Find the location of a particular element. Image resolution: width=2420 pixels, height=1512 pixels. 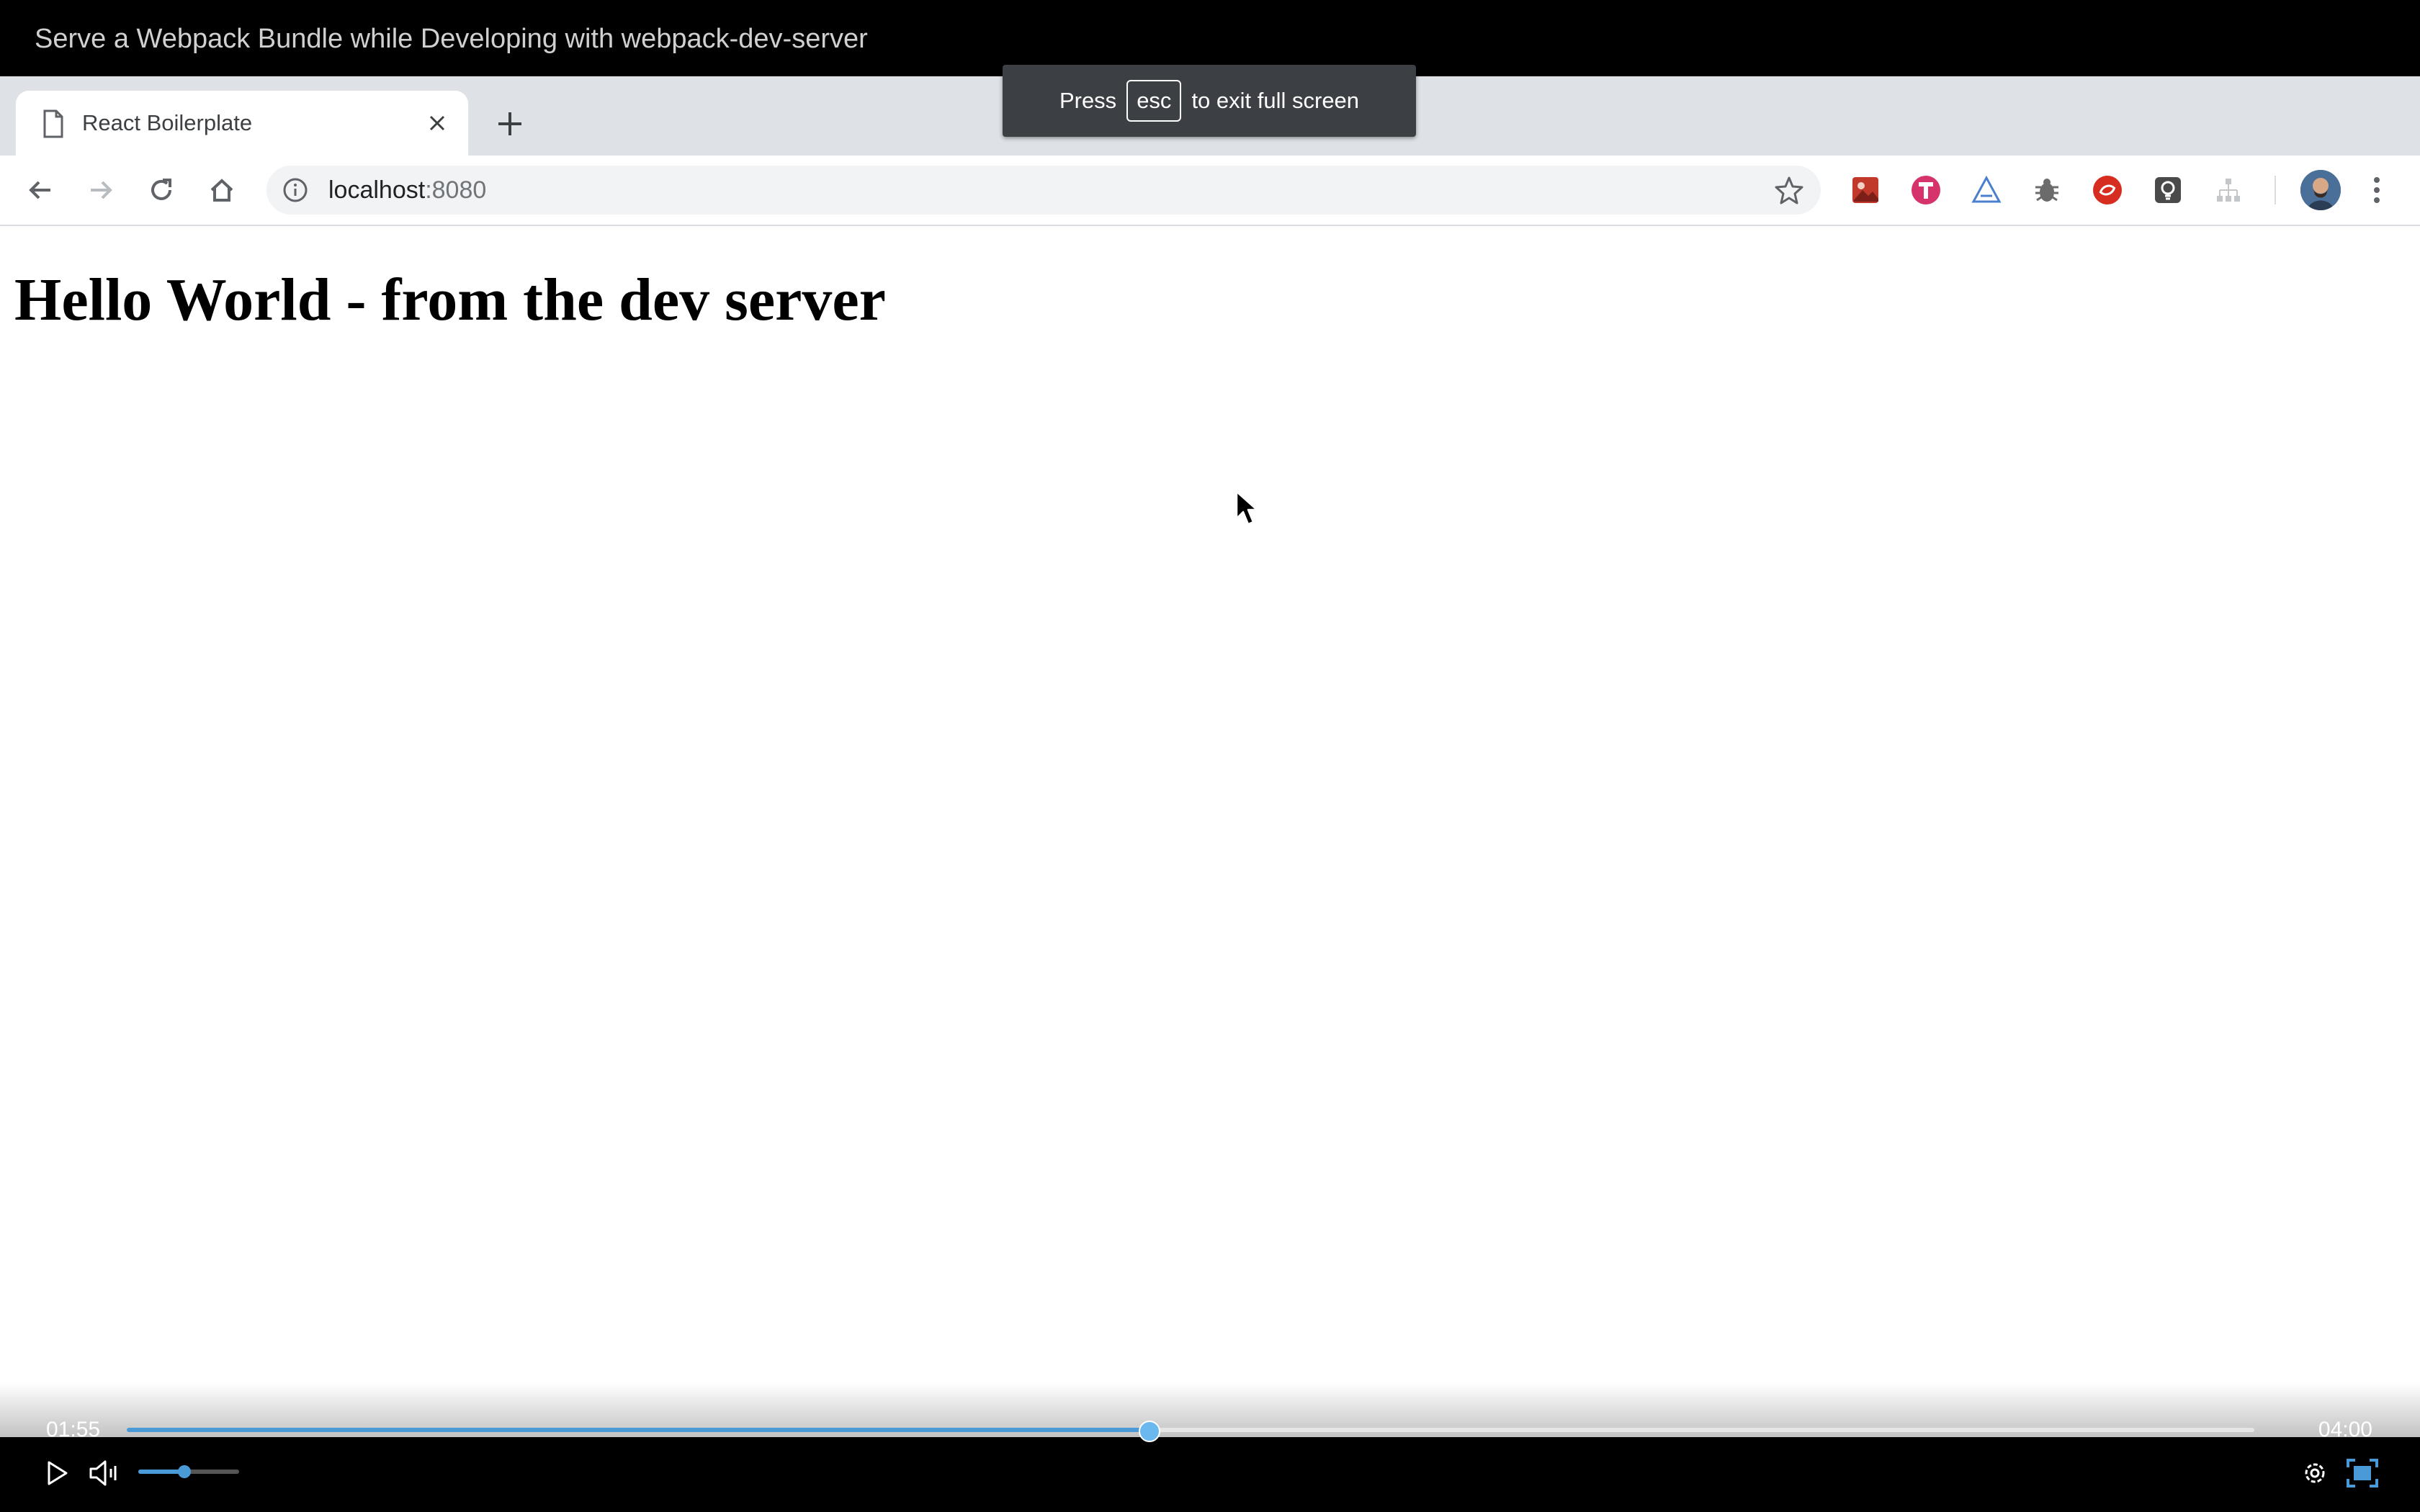

reload-button is located at coordinates (161, 190).